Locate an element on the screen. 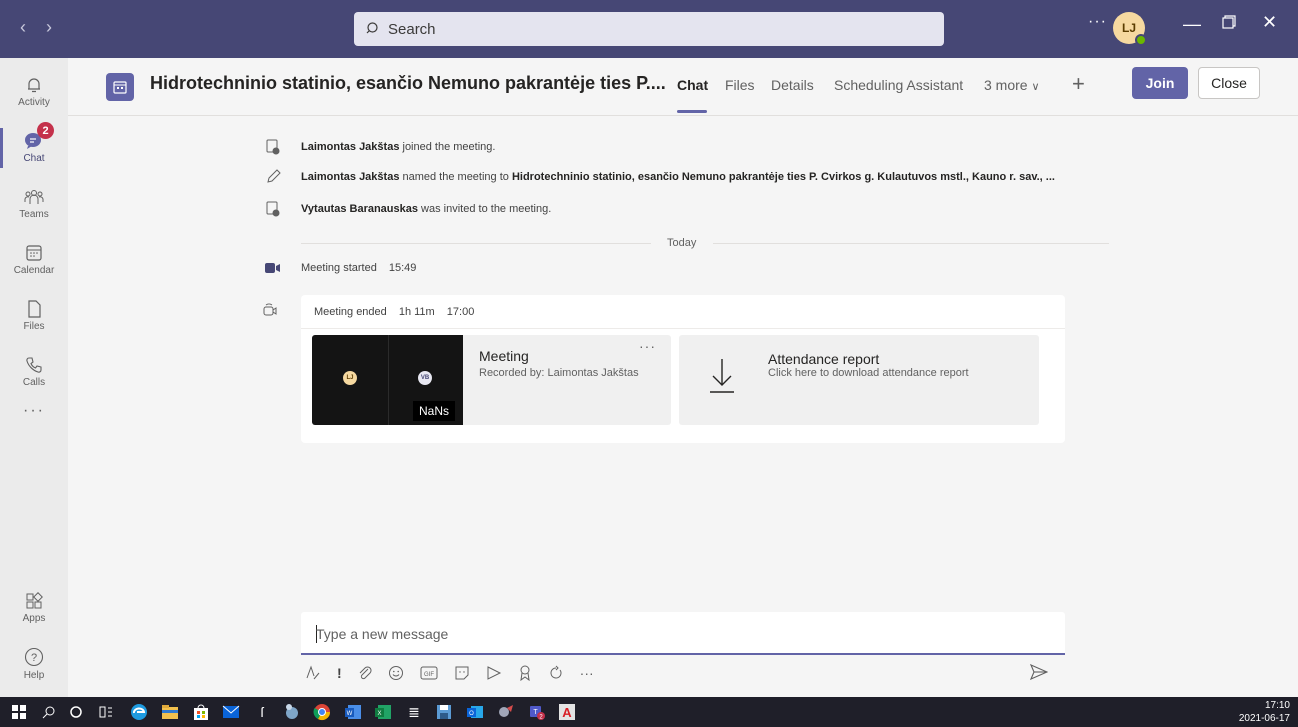 This screenshot has width=1298, height=727. rail-item-apps: Apps is located at coordinates (34, 608).